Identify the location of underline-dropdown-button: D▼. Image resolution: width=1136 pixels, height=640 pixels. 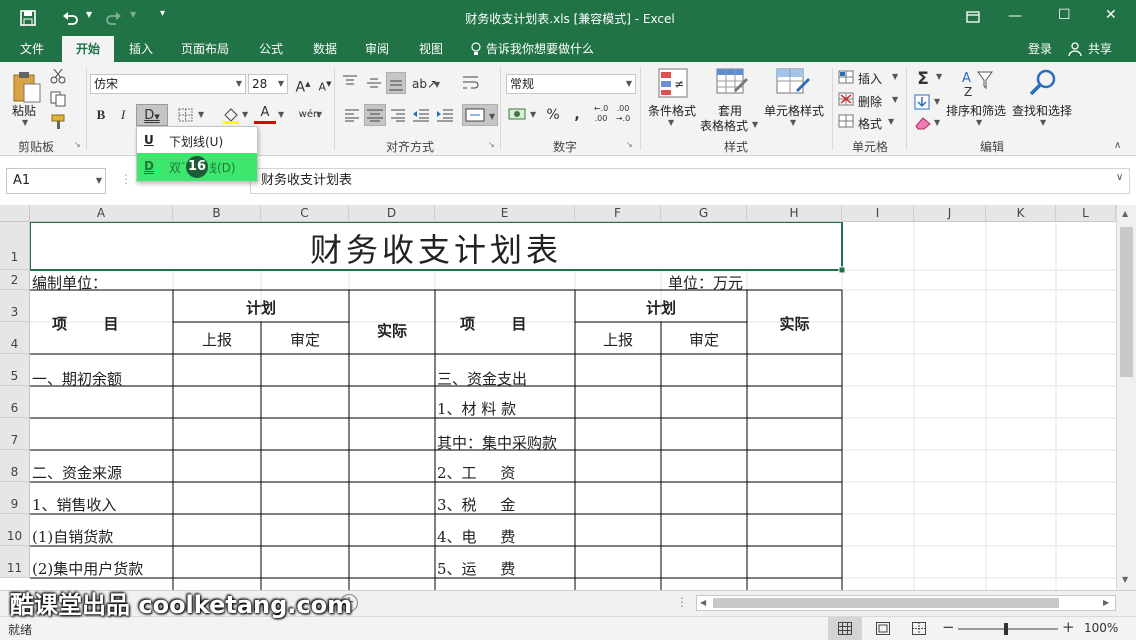
(152, 115).